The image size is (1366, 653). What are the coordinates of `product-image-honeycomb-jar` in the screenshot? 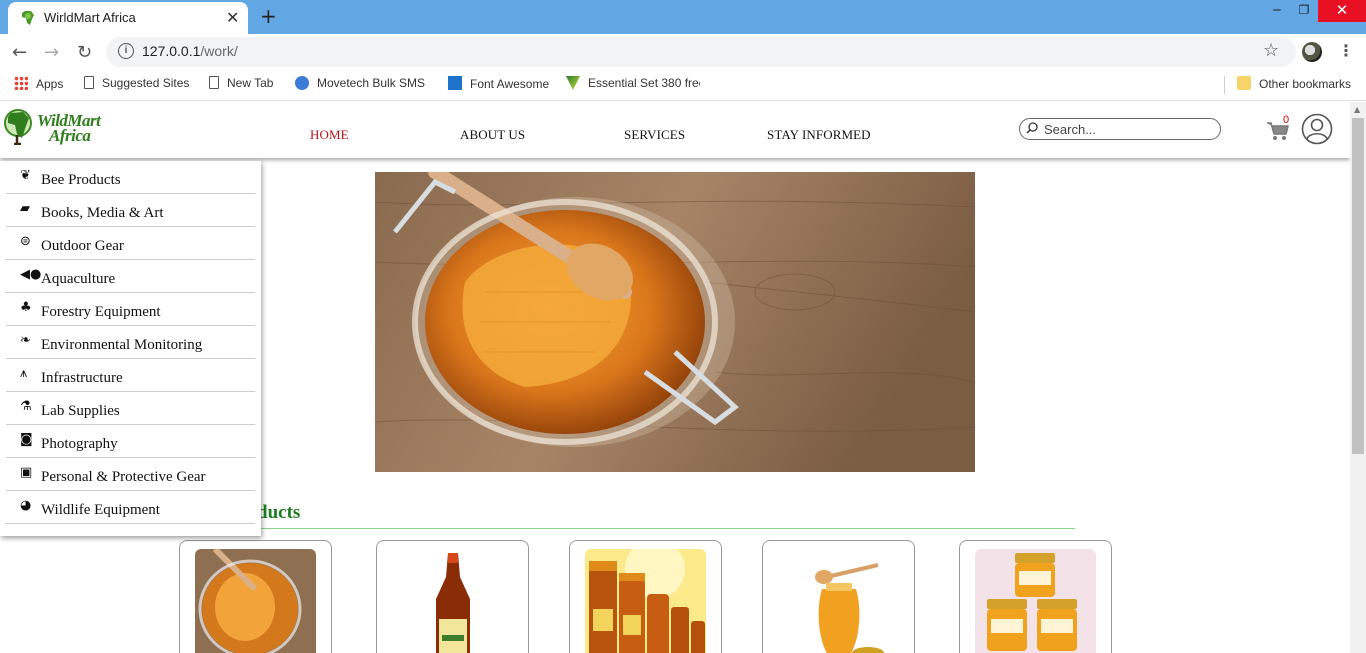 It's located at (255, 601).